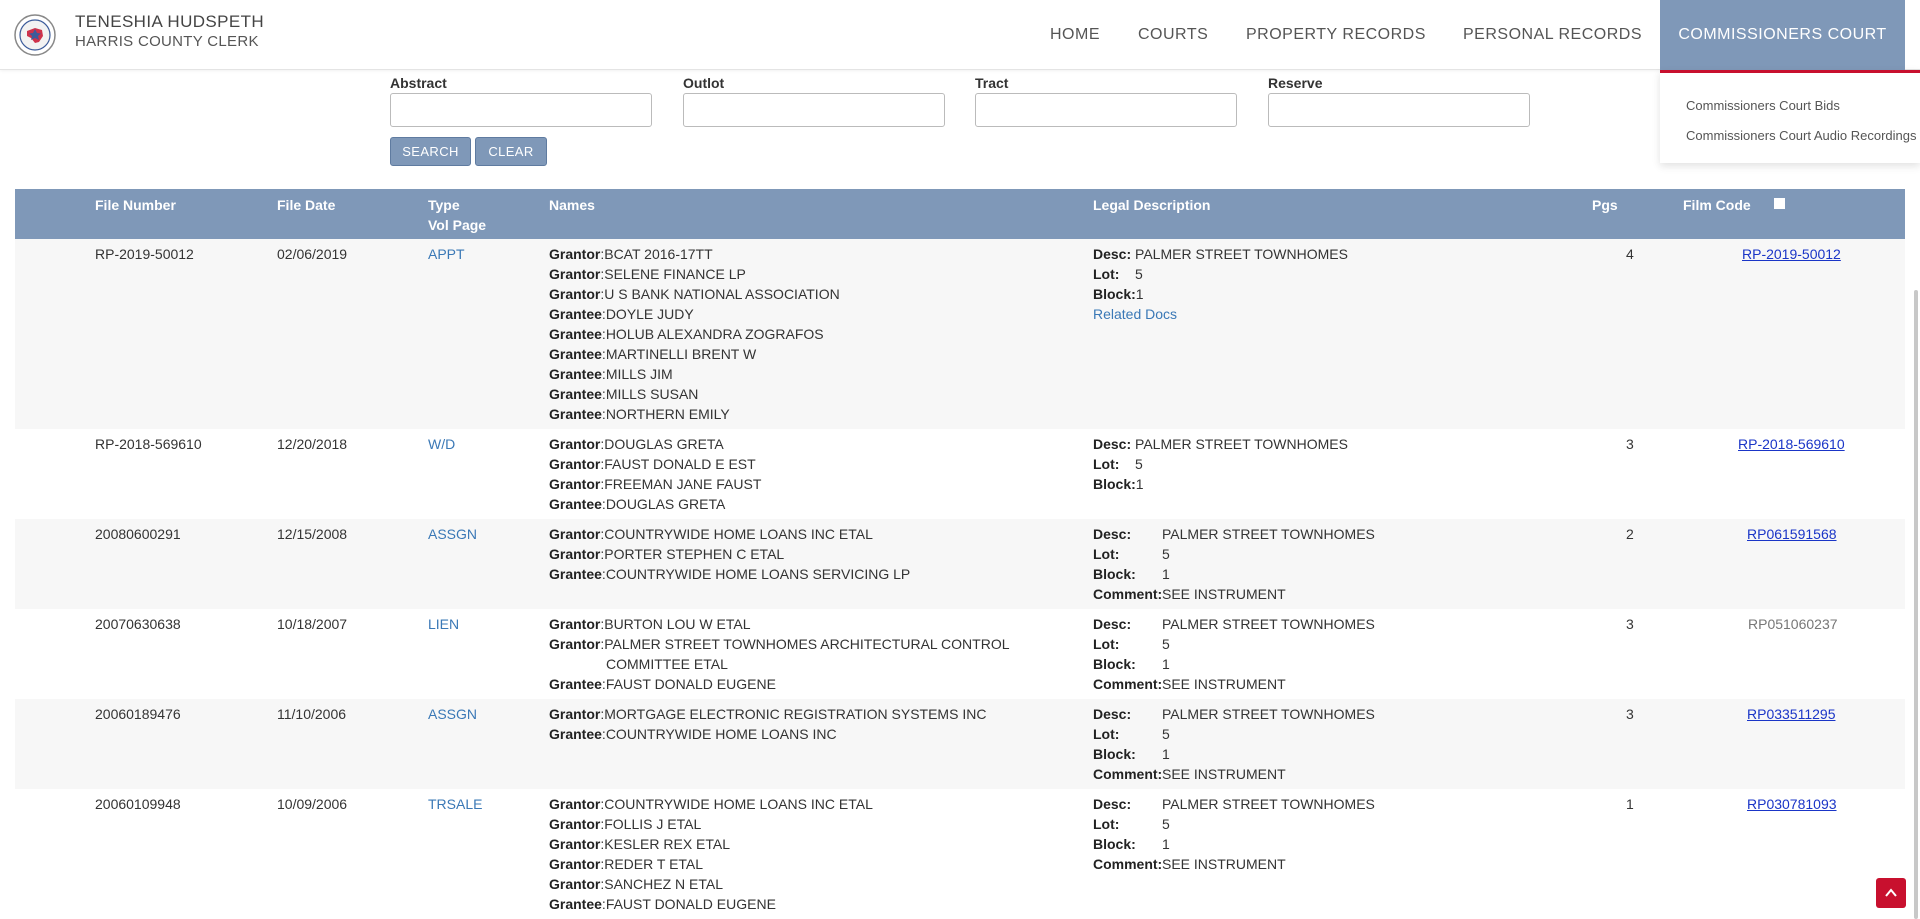 This screenshot has width=1920, height=919. What do you see at coordinates (443, 624) in the screenshot?
I see `type-link: LIEN` at bounding box center [443, 624].